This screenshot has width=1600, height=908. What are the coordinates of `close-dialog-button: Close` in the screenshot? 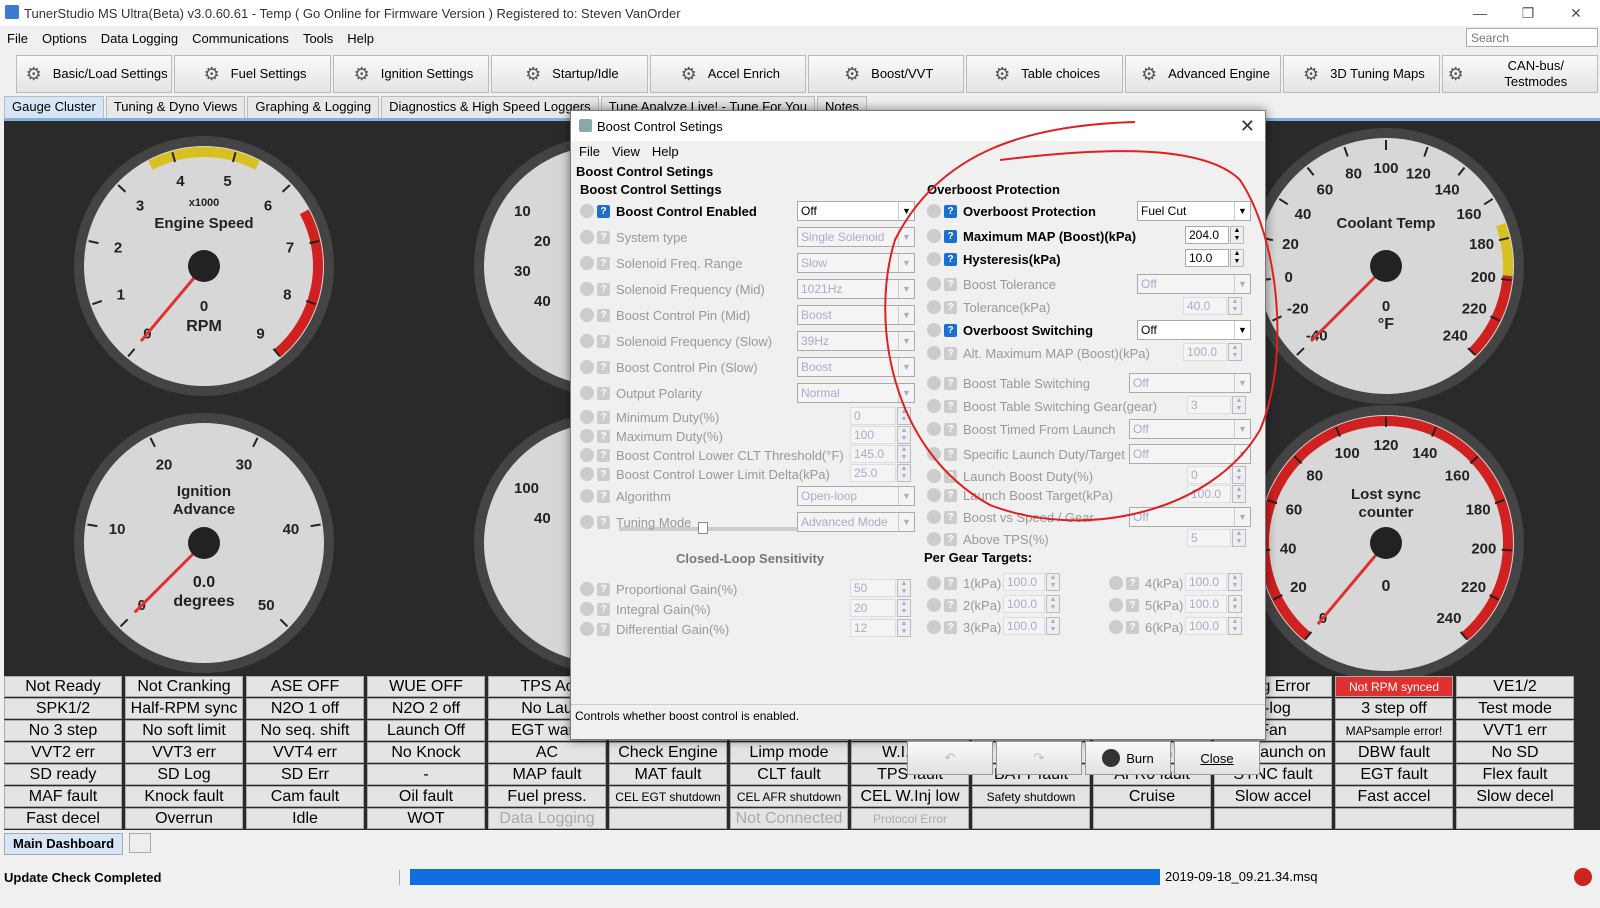 It's located at (1217, 758).